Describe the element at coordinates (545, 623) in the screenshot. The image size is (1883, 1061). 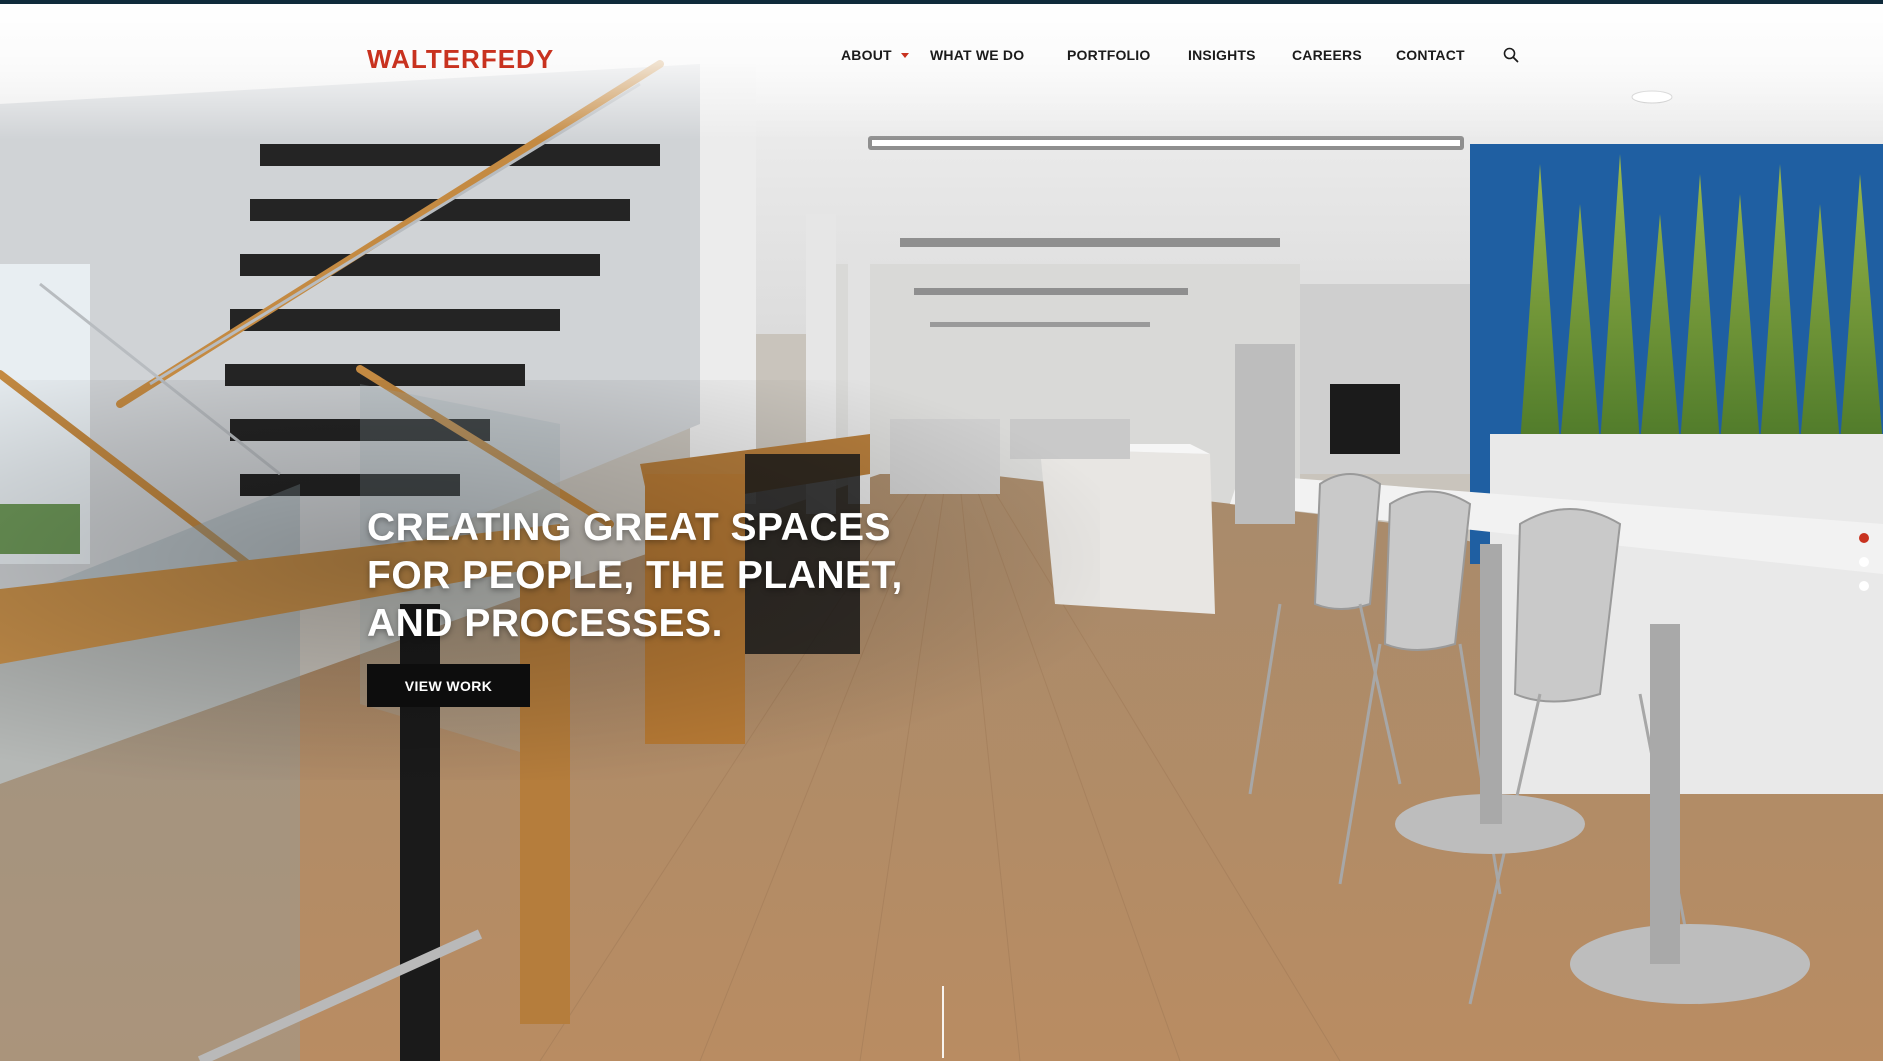
I see `hero-headline-line-3: AND PROCESSES.` at that location.